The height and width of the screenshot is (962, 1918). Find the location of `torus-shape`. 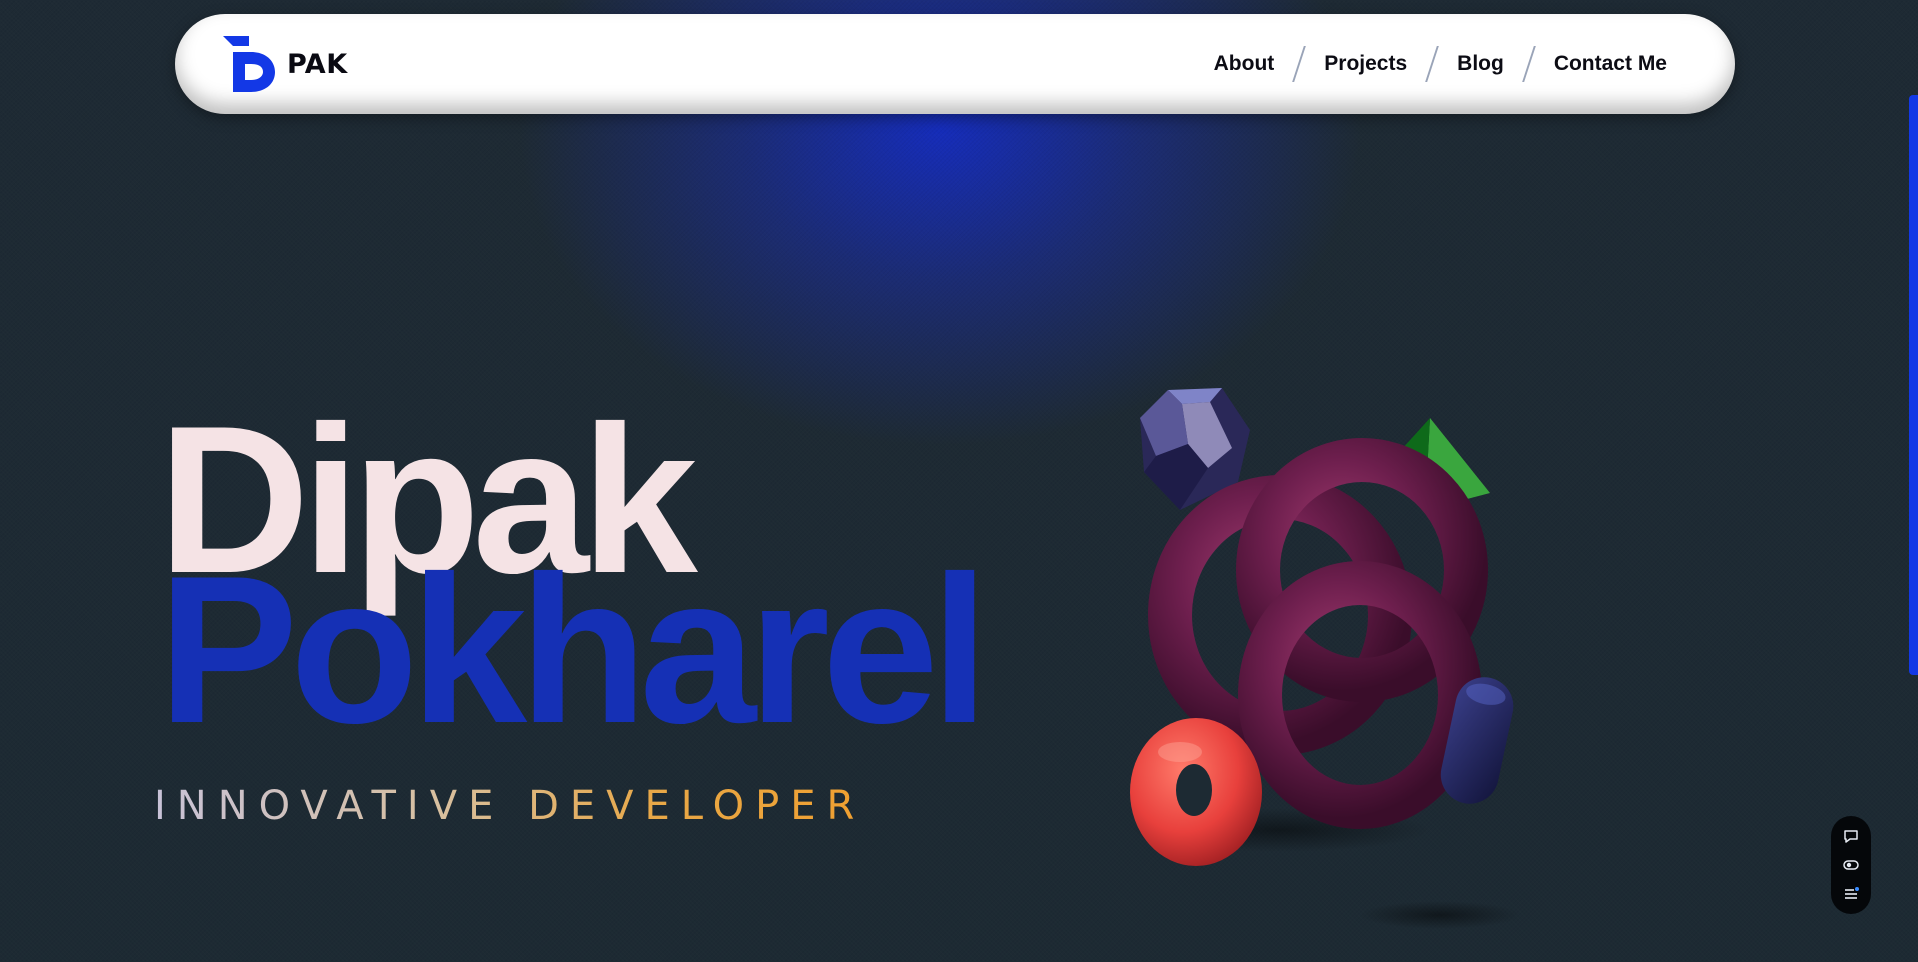

torus-shape is located at coordinates (1196, 792).